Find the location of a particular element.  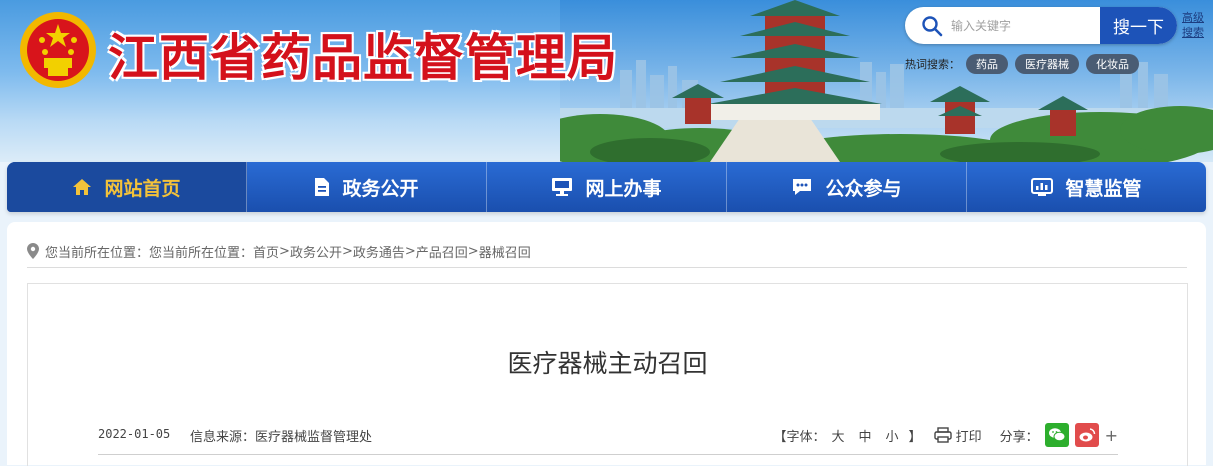

dashboard-icon is located at coordinates (1042, 187).